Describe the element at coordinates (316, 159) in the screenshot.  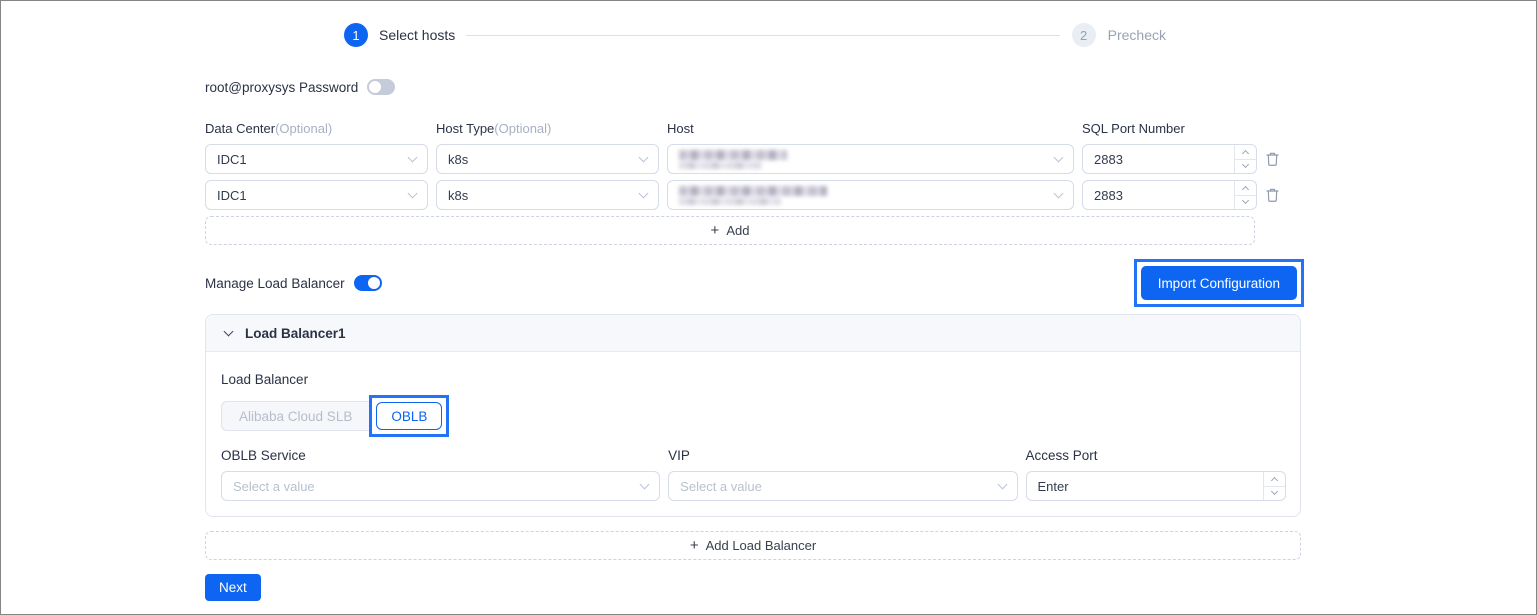
I see `data-center-select-1: IDC1` at that location.